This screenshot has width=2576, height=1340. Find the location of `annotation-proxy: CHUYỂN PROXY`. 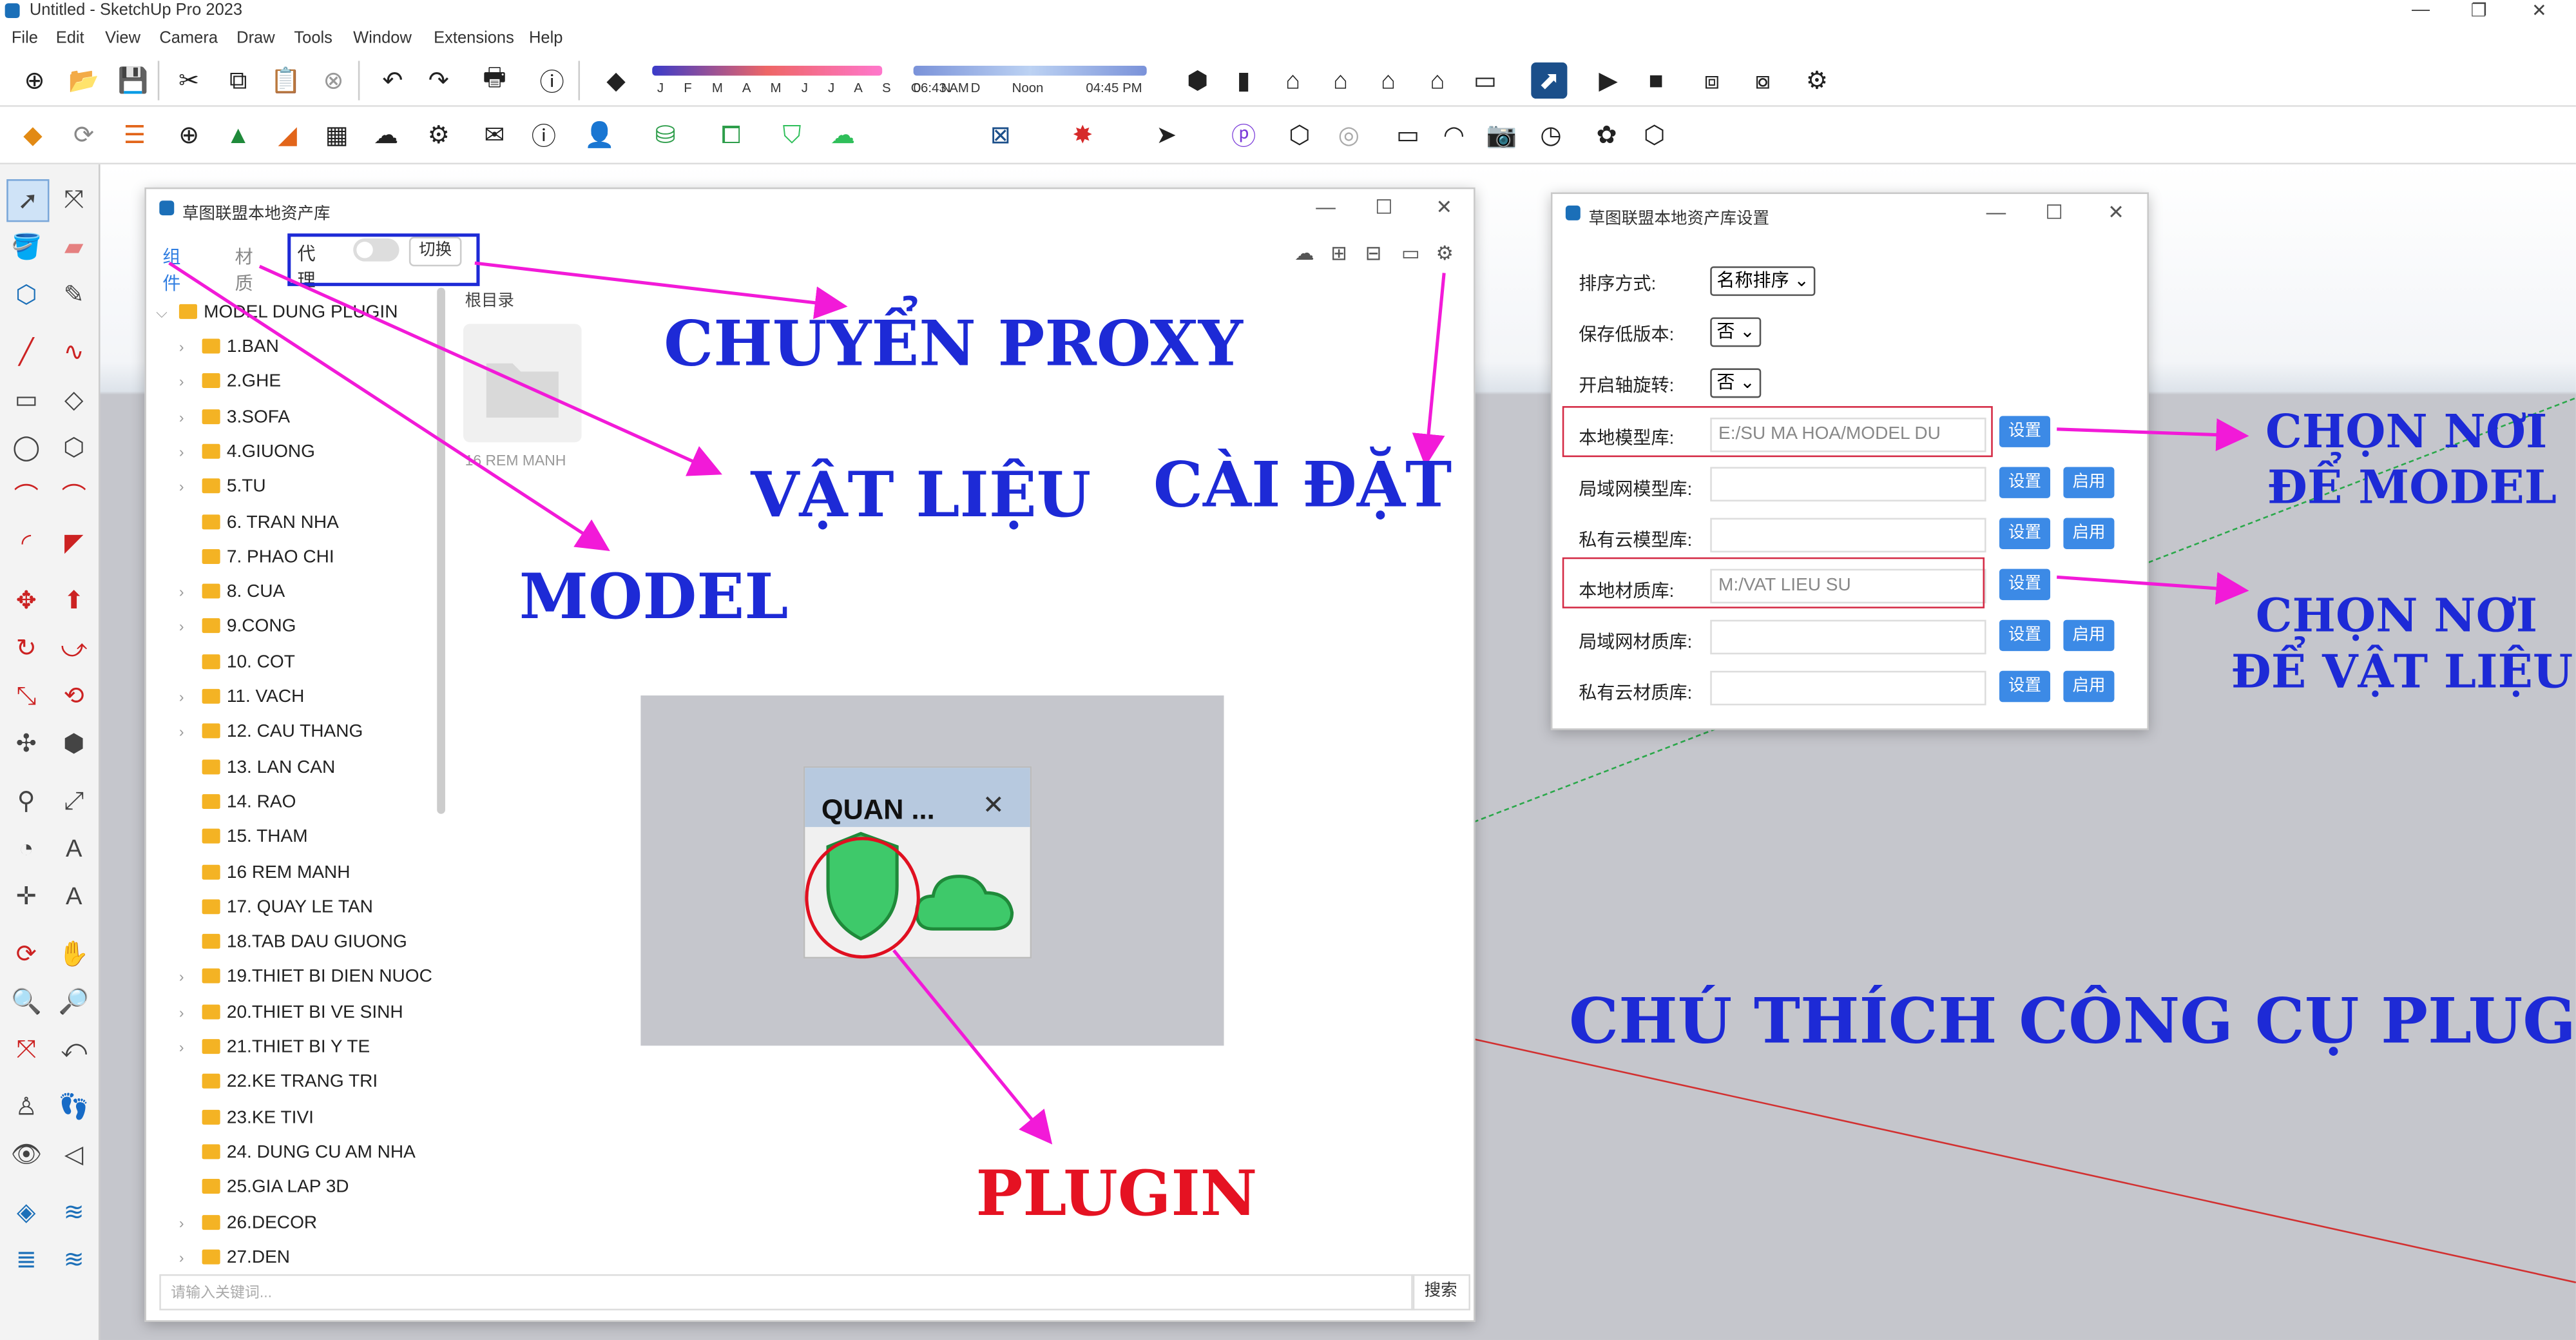

annotation-proxy: CHUYỂN PROXY is located at coordinates (953, 343).